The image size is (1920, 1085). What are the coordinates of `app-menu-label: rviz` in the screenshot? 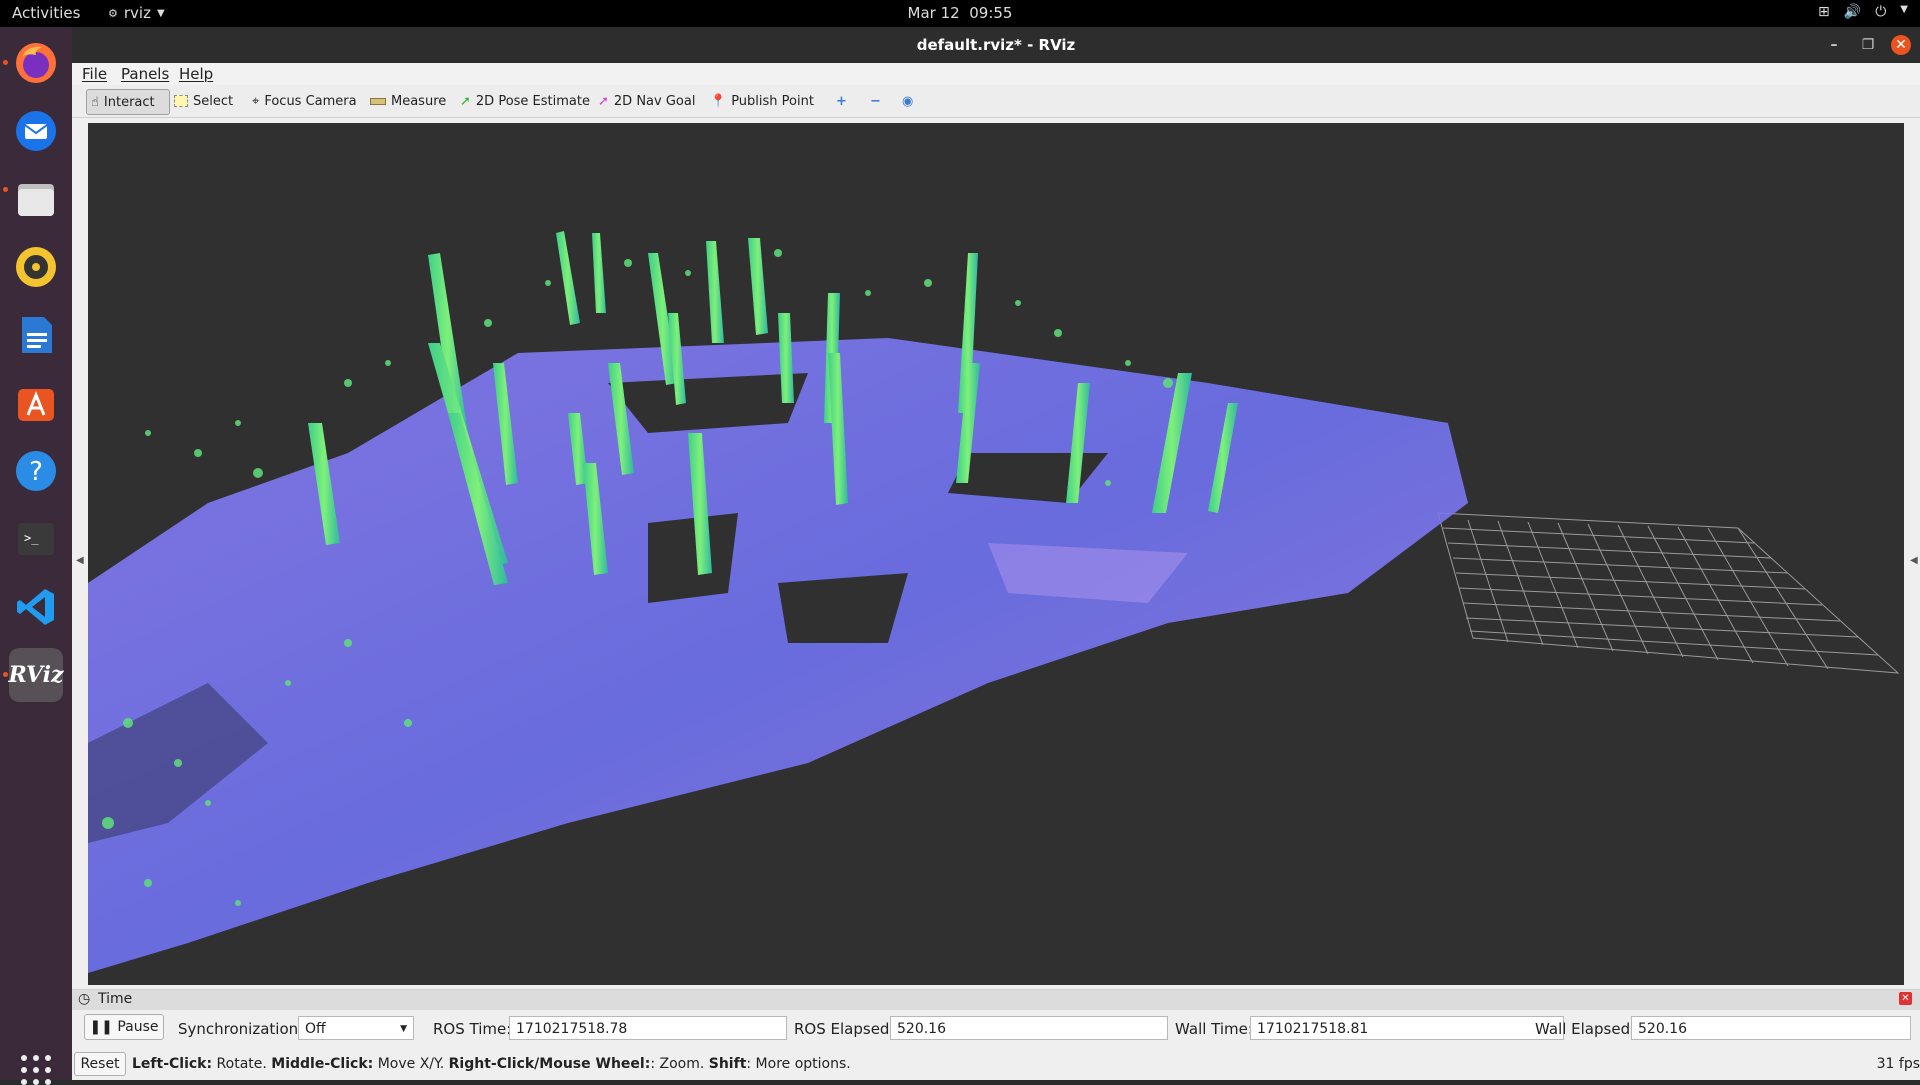 It's located at (137, 13).